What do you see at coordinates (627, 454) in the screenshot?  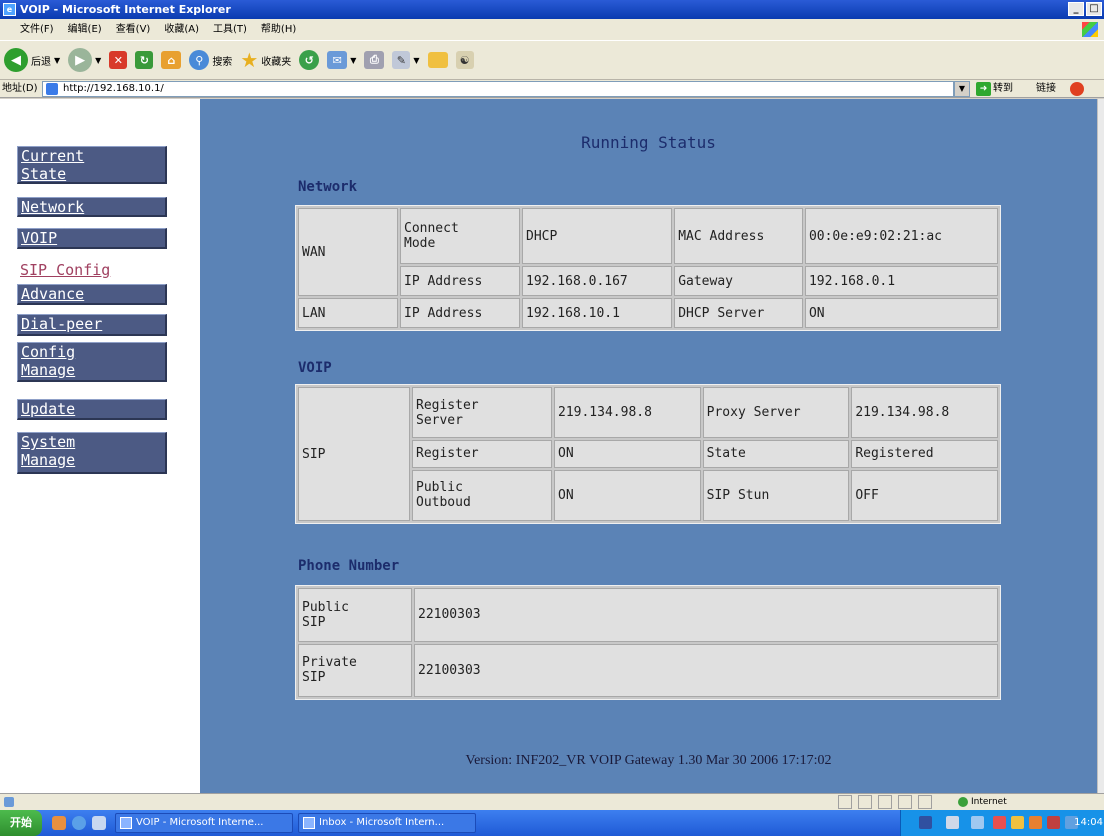 I see `register-value: ON` at bounding box center [627, 454].